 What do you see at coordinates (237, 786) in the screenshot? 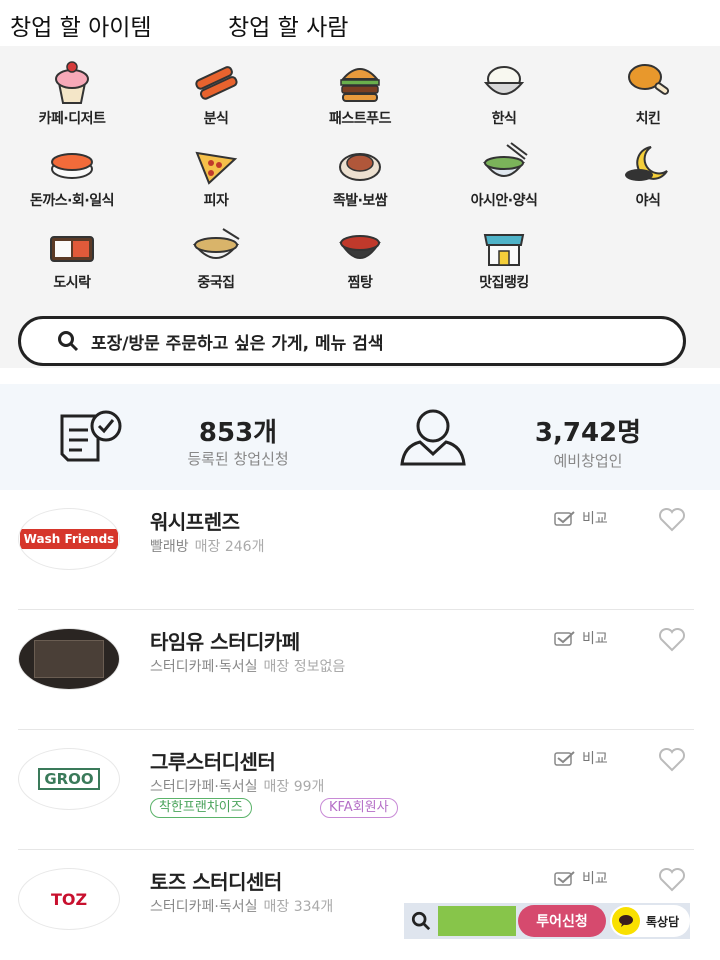
I see `franchise-meta: 스터디카페·독서실 매장 99개` at bounding box center [237, 786].